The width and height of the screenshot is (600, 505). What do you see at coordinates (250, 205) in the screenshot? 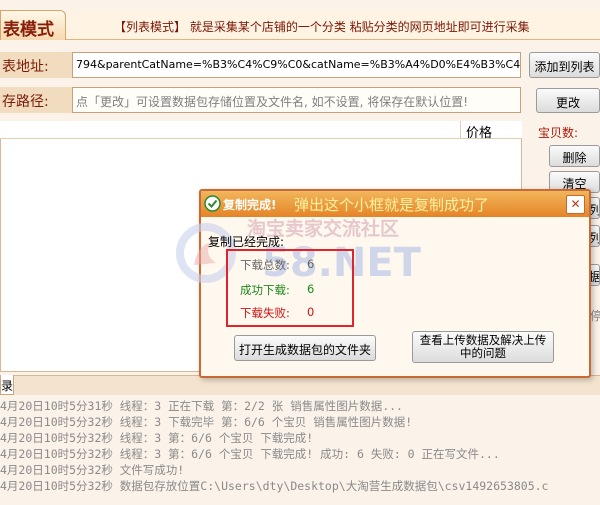
I see `dialog-title: 复制完成!` at bounding box center [250, 205].